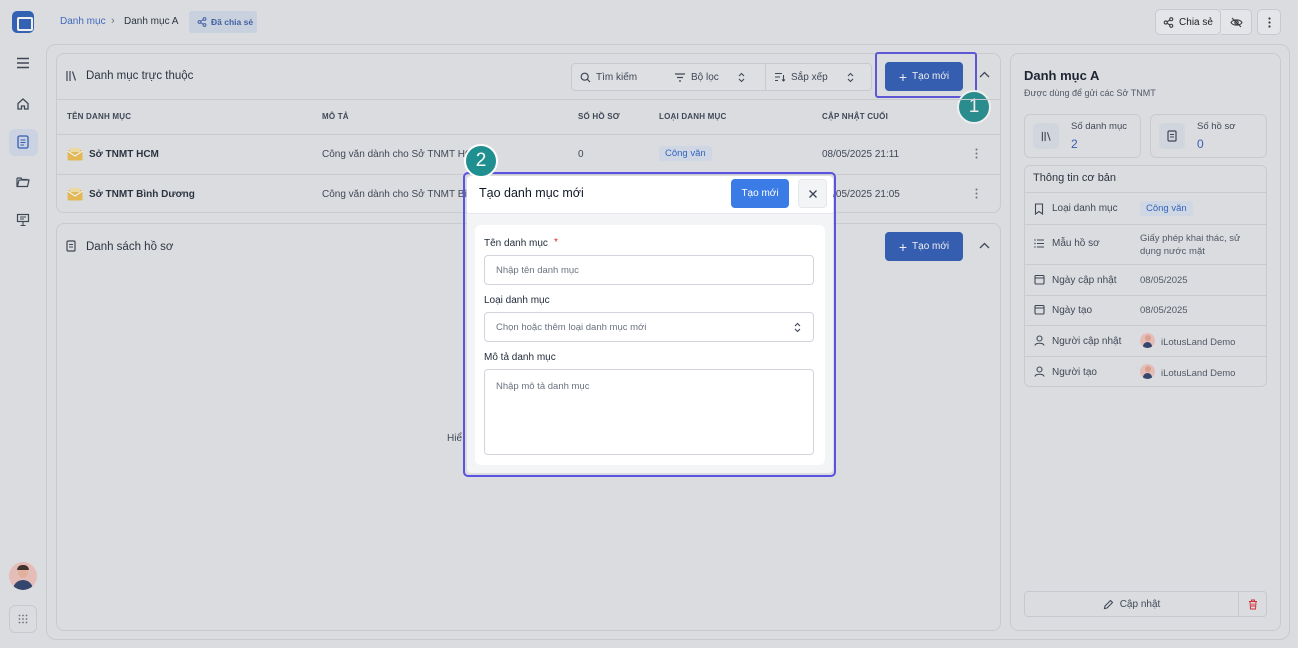 This screenshot has height=648, width=1298. I want to click on category-type-select: Chọn hoặc thêm loại danh mục mới, so click(649, 327).